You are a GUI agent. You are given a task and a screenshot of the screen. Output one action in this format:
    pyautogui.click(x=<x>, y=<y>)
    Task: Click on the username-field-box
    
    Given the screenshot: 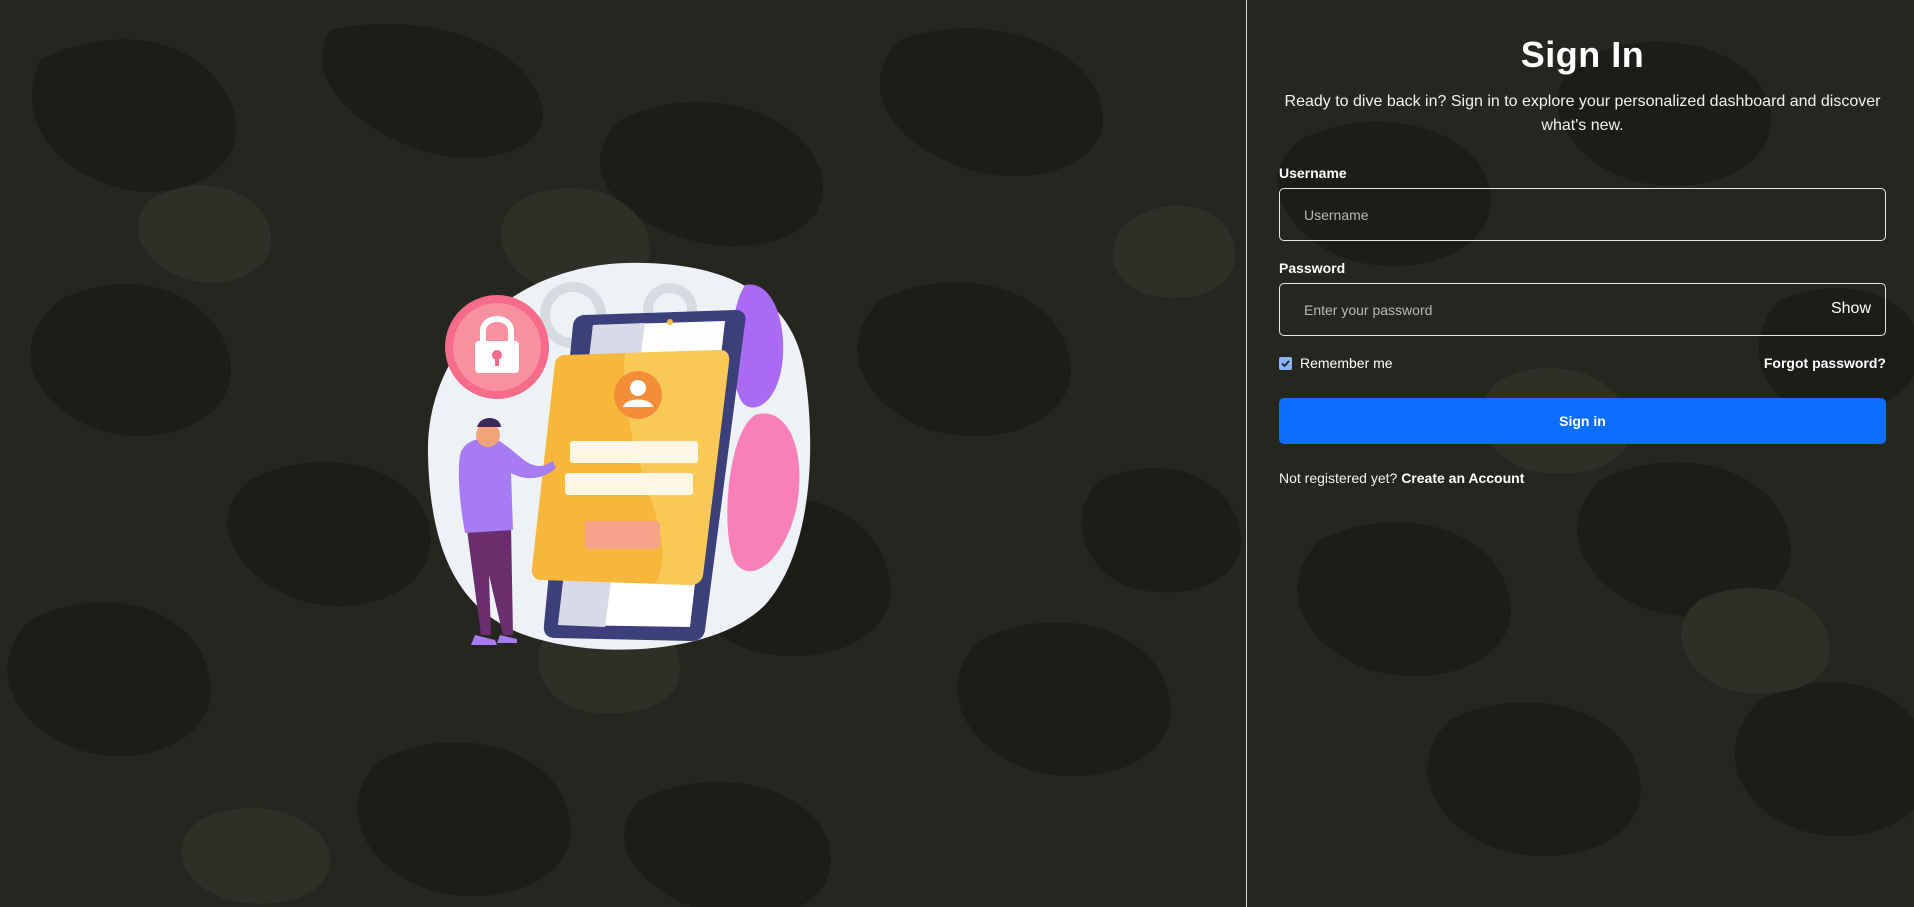 What is the action you would take?
    pyautogui.click(x=1582, y=214)
    